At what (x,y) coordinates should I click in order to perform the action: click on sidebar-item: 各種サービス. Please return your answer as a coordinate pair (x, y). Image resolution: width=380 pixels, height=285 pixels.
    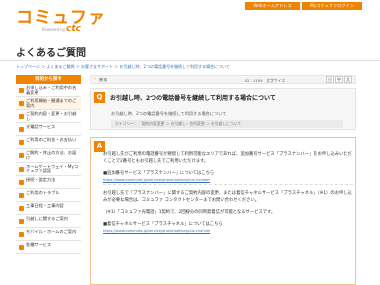
    Looking at the image, I should click on (48, 248).